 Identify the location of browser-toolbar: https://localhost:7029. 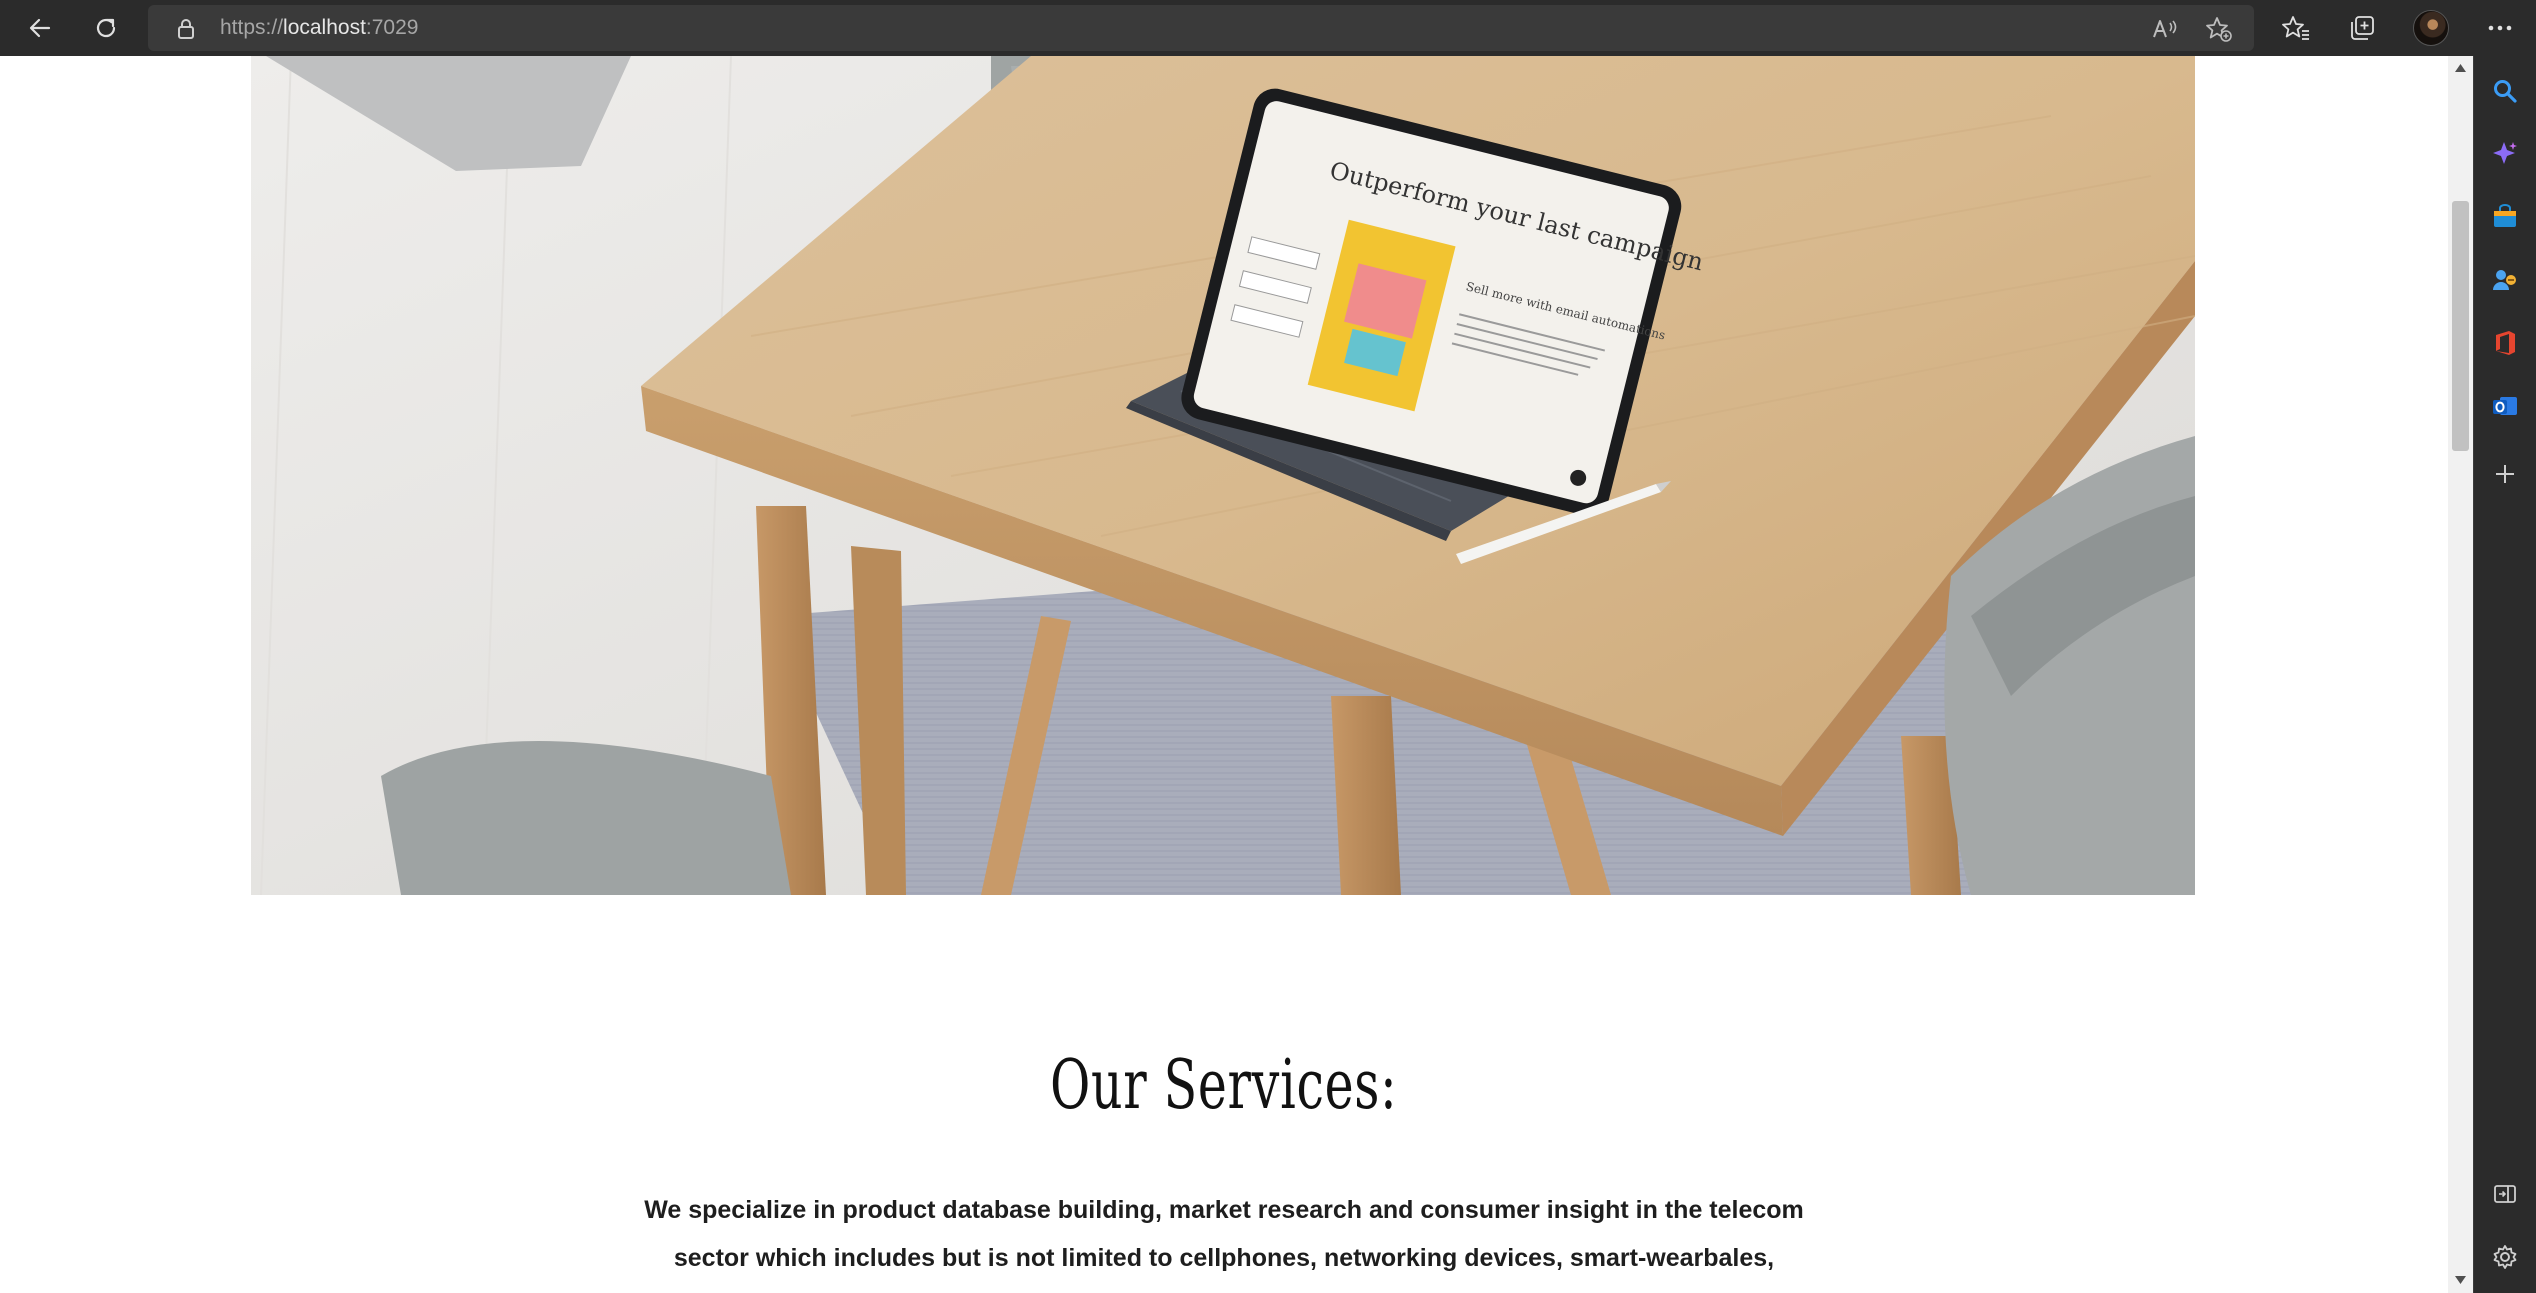
(1268, 28).